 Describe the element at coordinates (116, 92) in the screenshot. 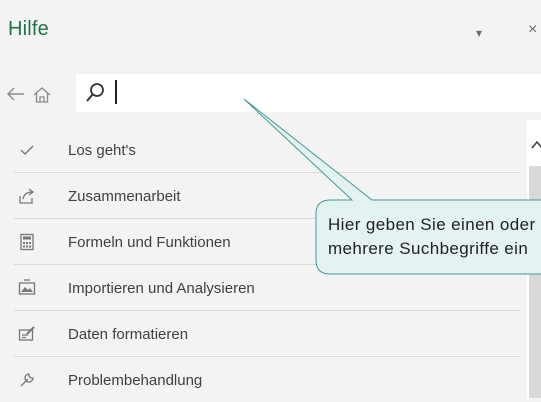

I see `text-cursor` at that location.